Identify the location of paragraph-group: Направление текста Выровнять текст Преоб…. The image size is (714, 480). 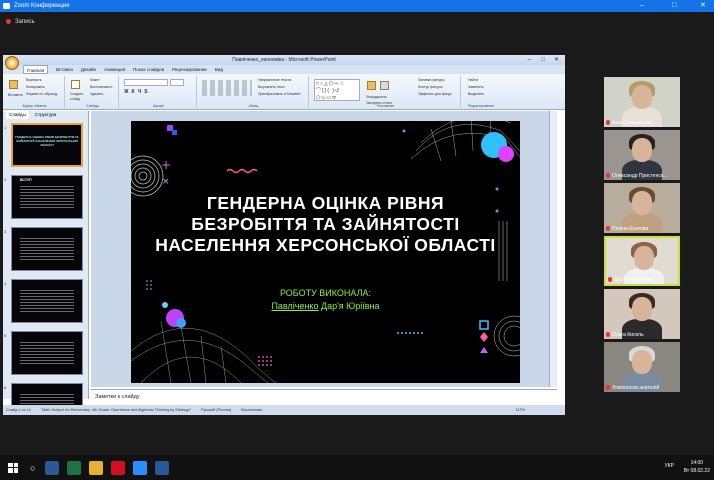
(254, 92).